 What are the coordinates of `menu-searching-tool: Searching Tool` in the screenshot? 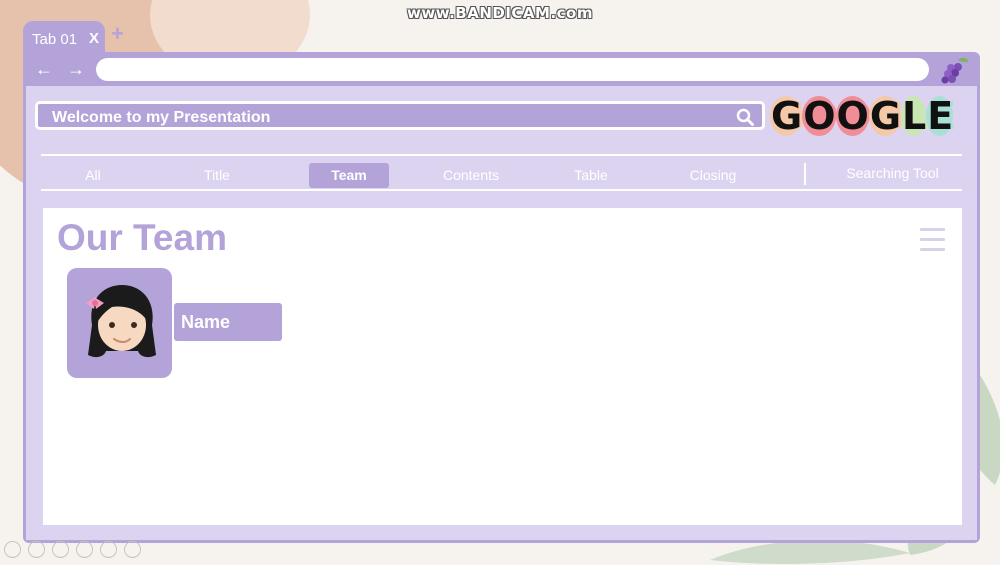 It's located at (892, 173).